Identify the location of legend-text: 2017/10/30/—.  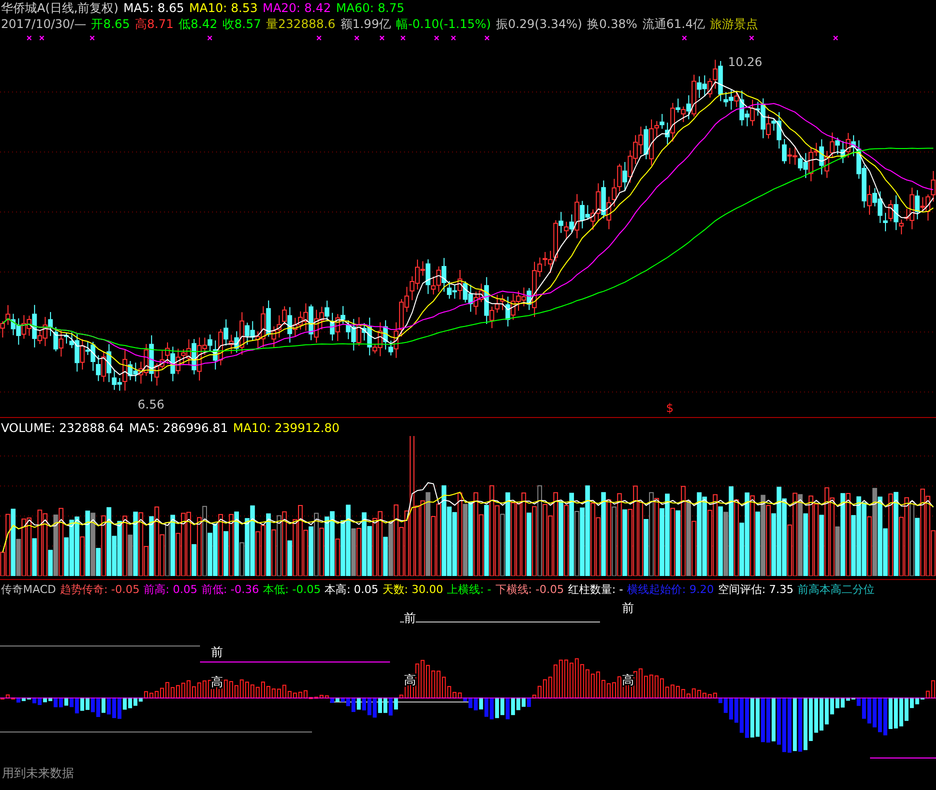
(43, 24).